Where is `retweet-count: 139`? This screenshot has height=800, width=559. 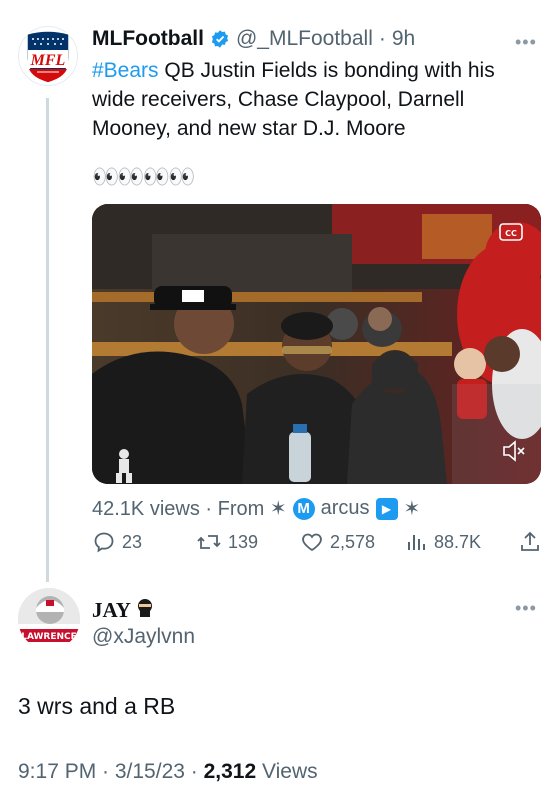
retweet-count: 139 is located at coordinates (243, 541).